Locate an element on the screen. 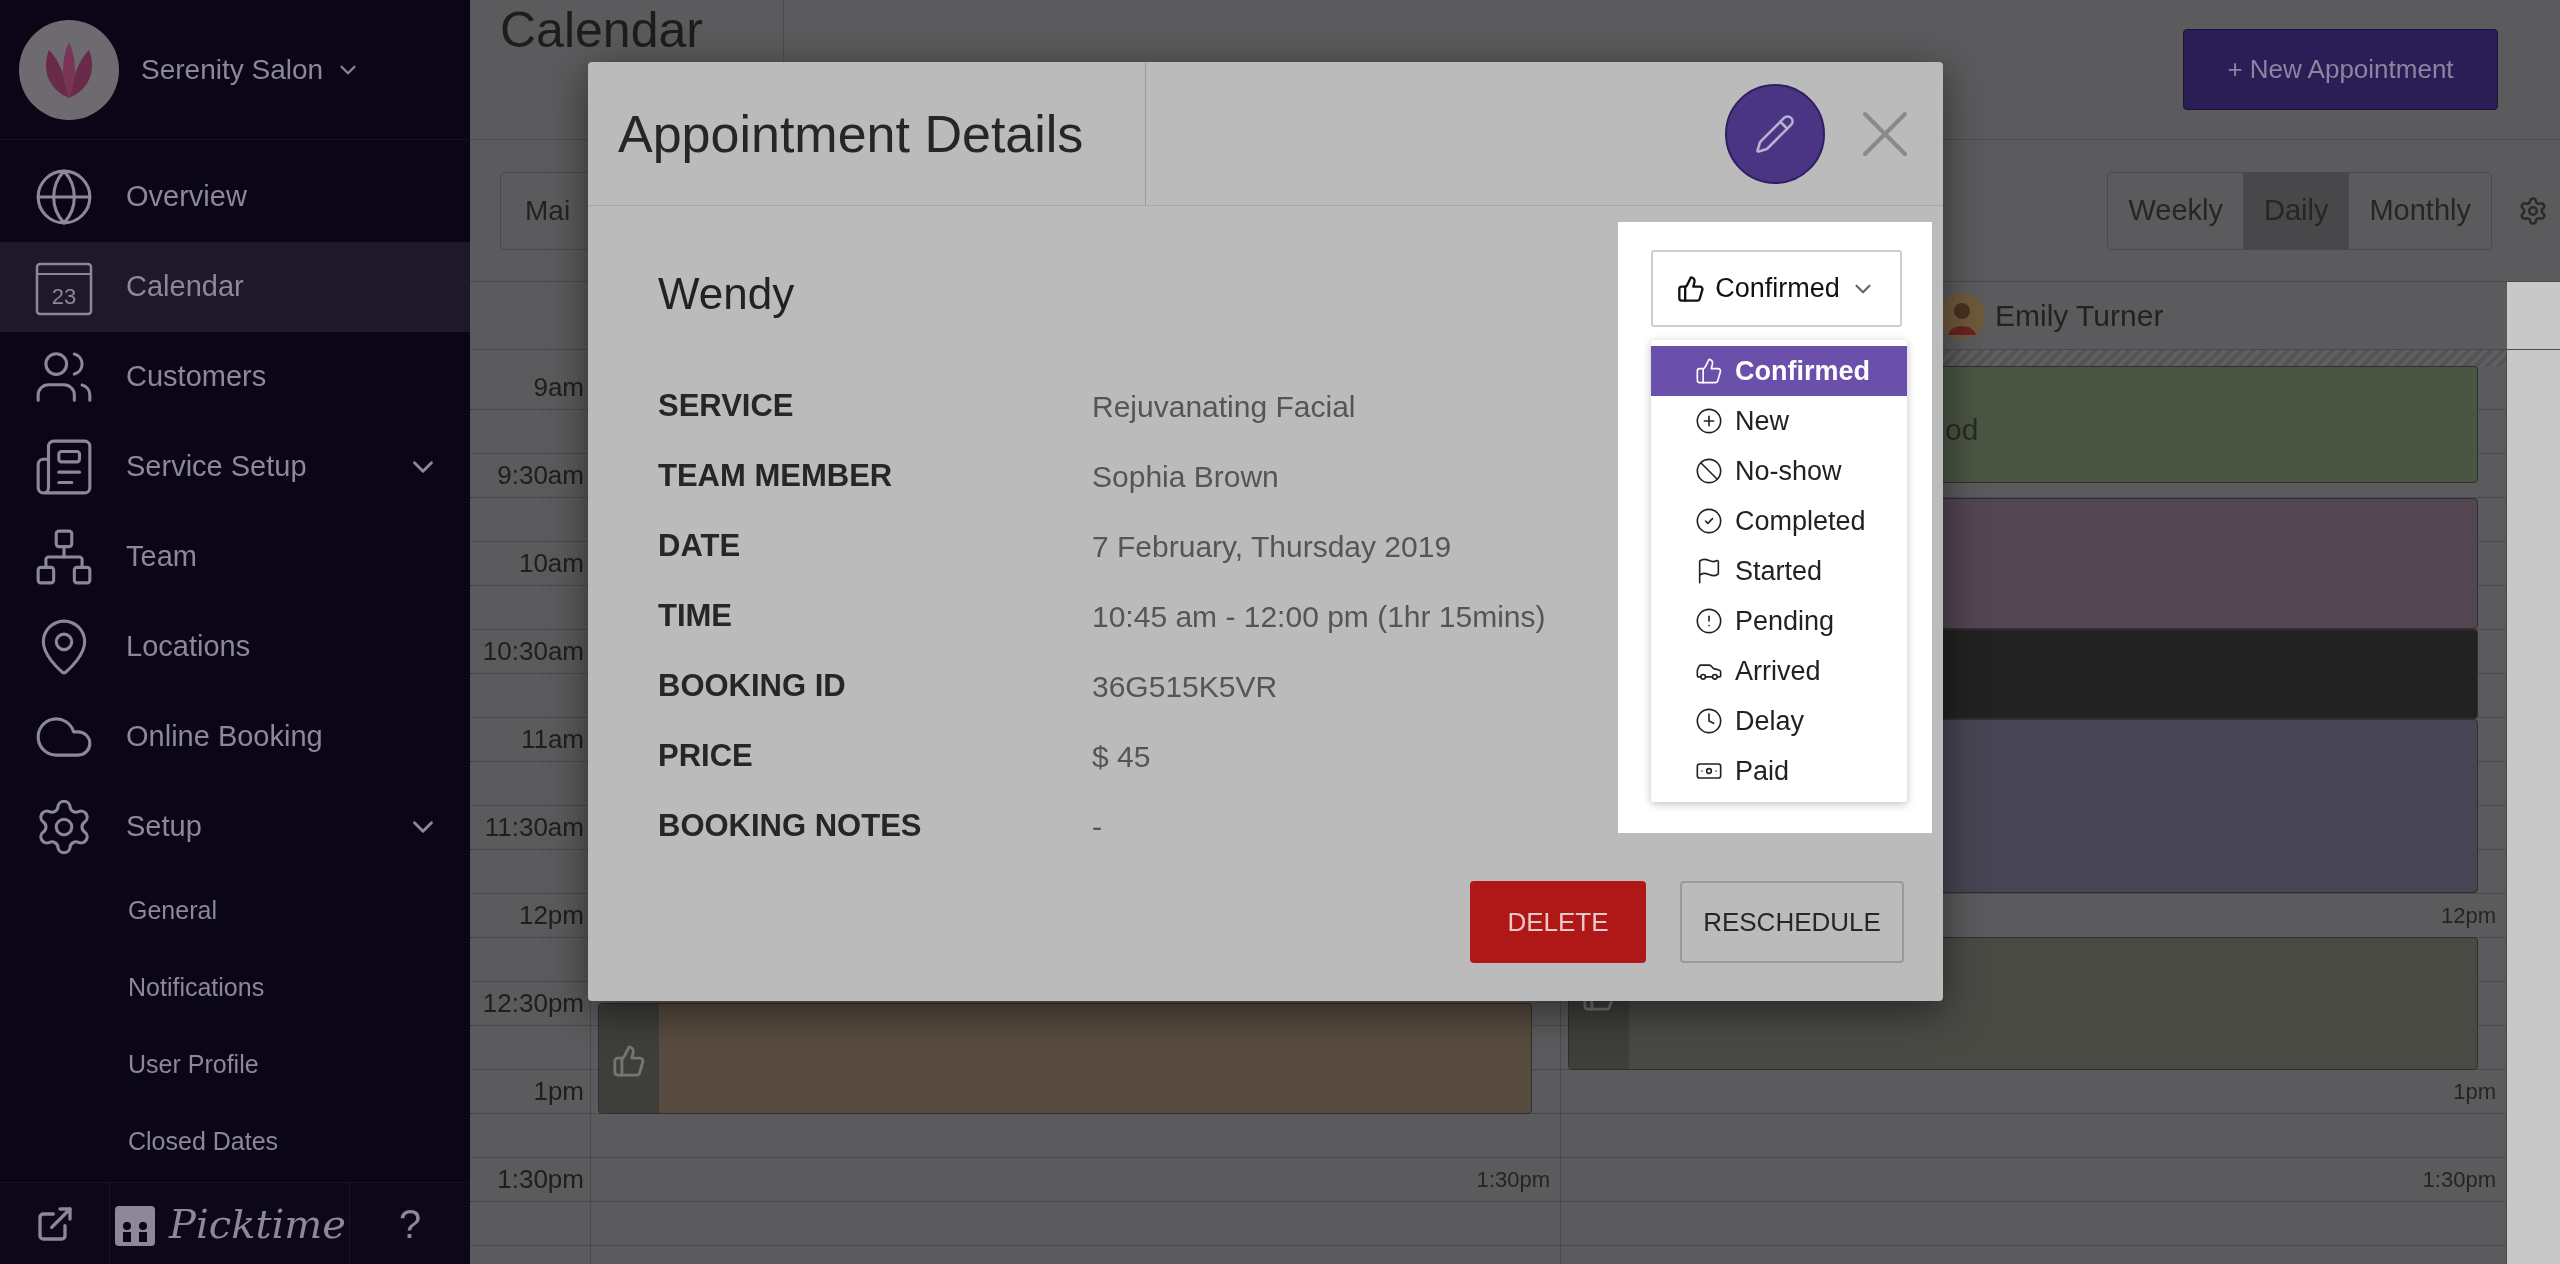 The height and width of the screenshot is (1264, 2560). detail-label: BOOKING ID is located at coordinates (752, 685).